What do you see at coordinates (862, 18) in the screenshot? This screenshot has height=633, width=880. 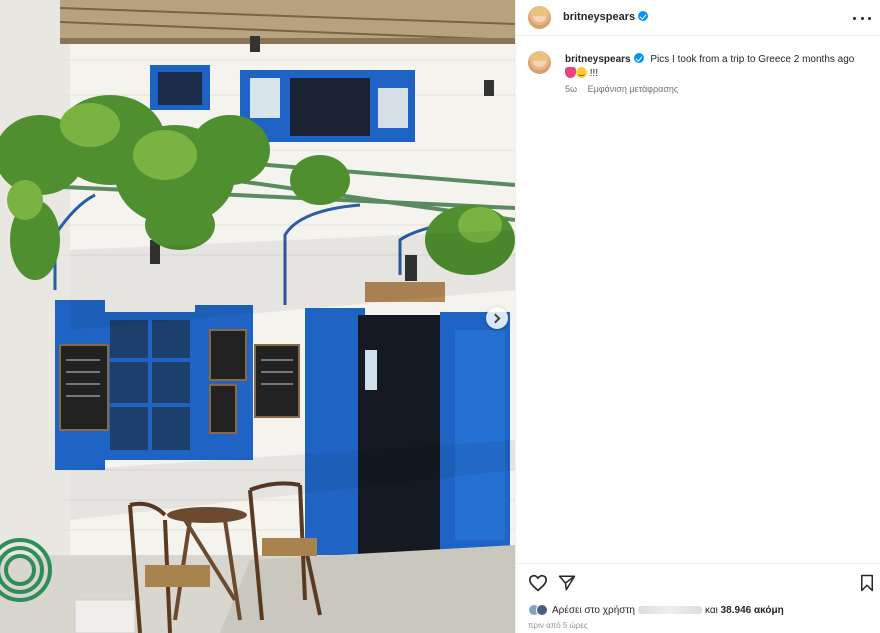 I see `more-horizontal-icon` at bounding box center [862, 18].